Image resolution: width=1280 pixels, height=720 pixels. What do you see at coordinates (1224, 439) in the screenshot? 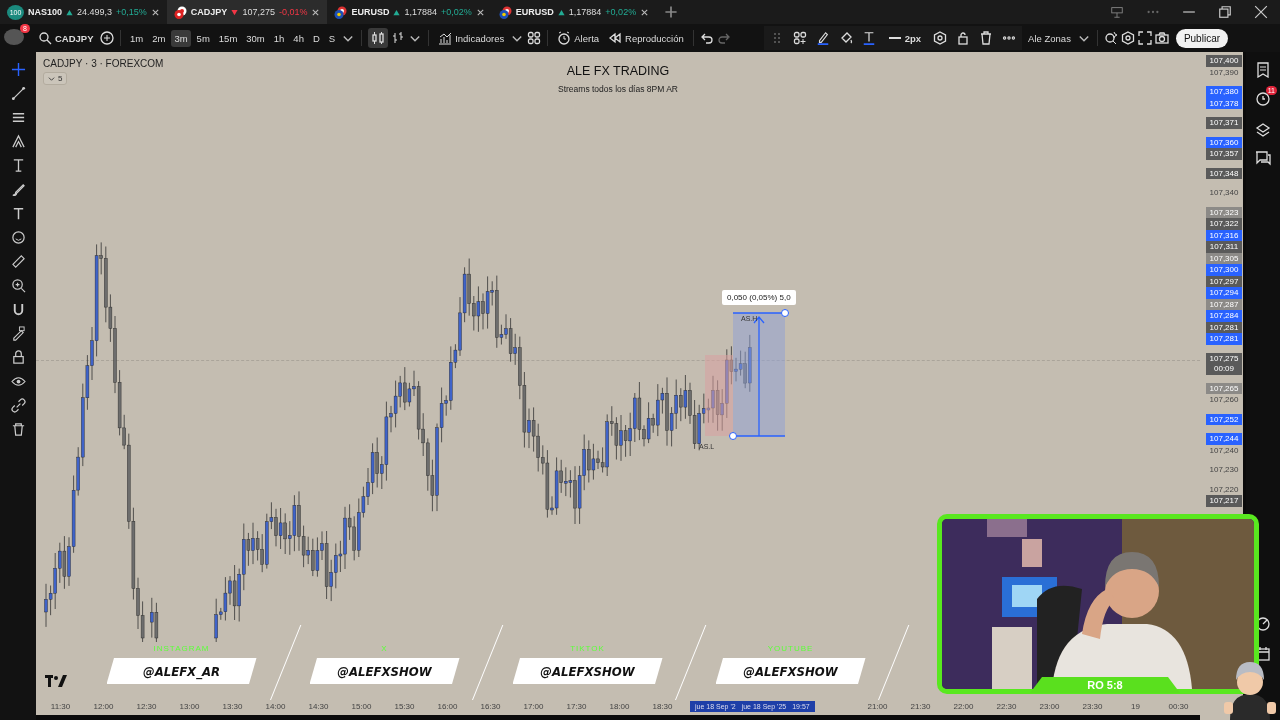
I see `price-label: 107,244` at bounding box center [1224, 439].